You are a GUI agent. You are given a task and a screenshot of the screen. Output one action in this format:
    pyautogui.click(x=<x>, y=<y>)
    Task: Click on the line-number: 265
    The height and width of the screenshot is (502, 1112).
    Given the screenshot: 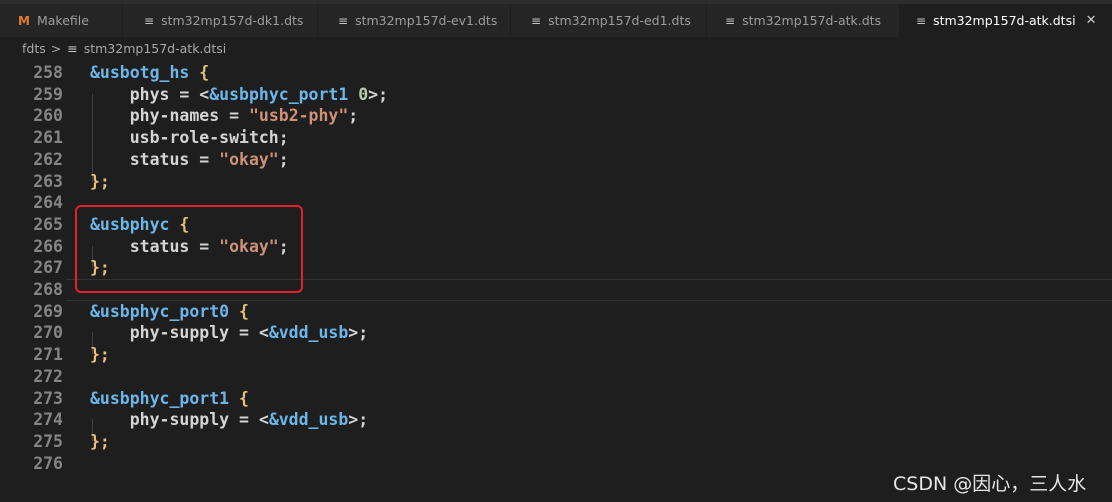 What is the action you would take?
    pyautogui.click(x=48, y=224)
    